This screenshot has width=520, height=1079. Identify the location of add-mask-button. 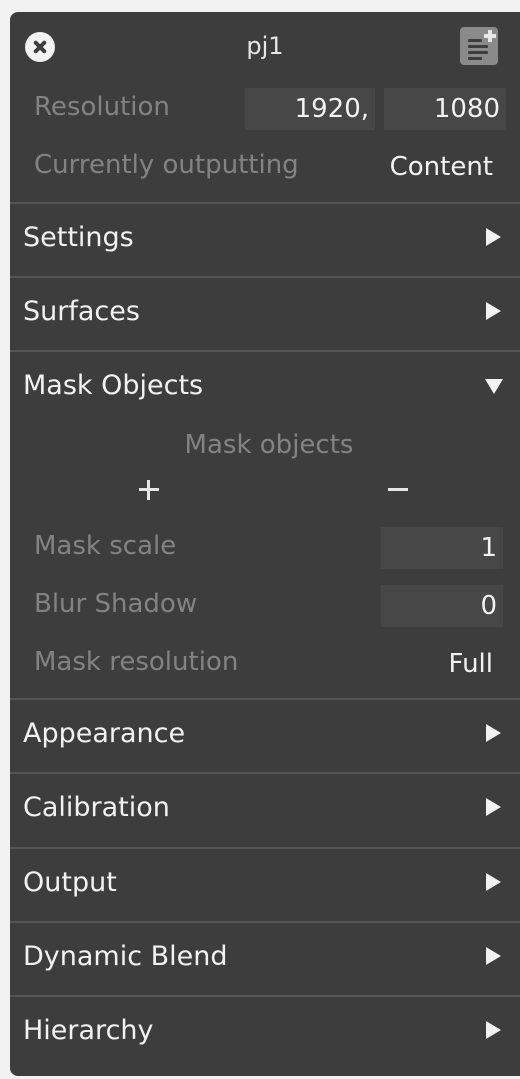
(149, 490).